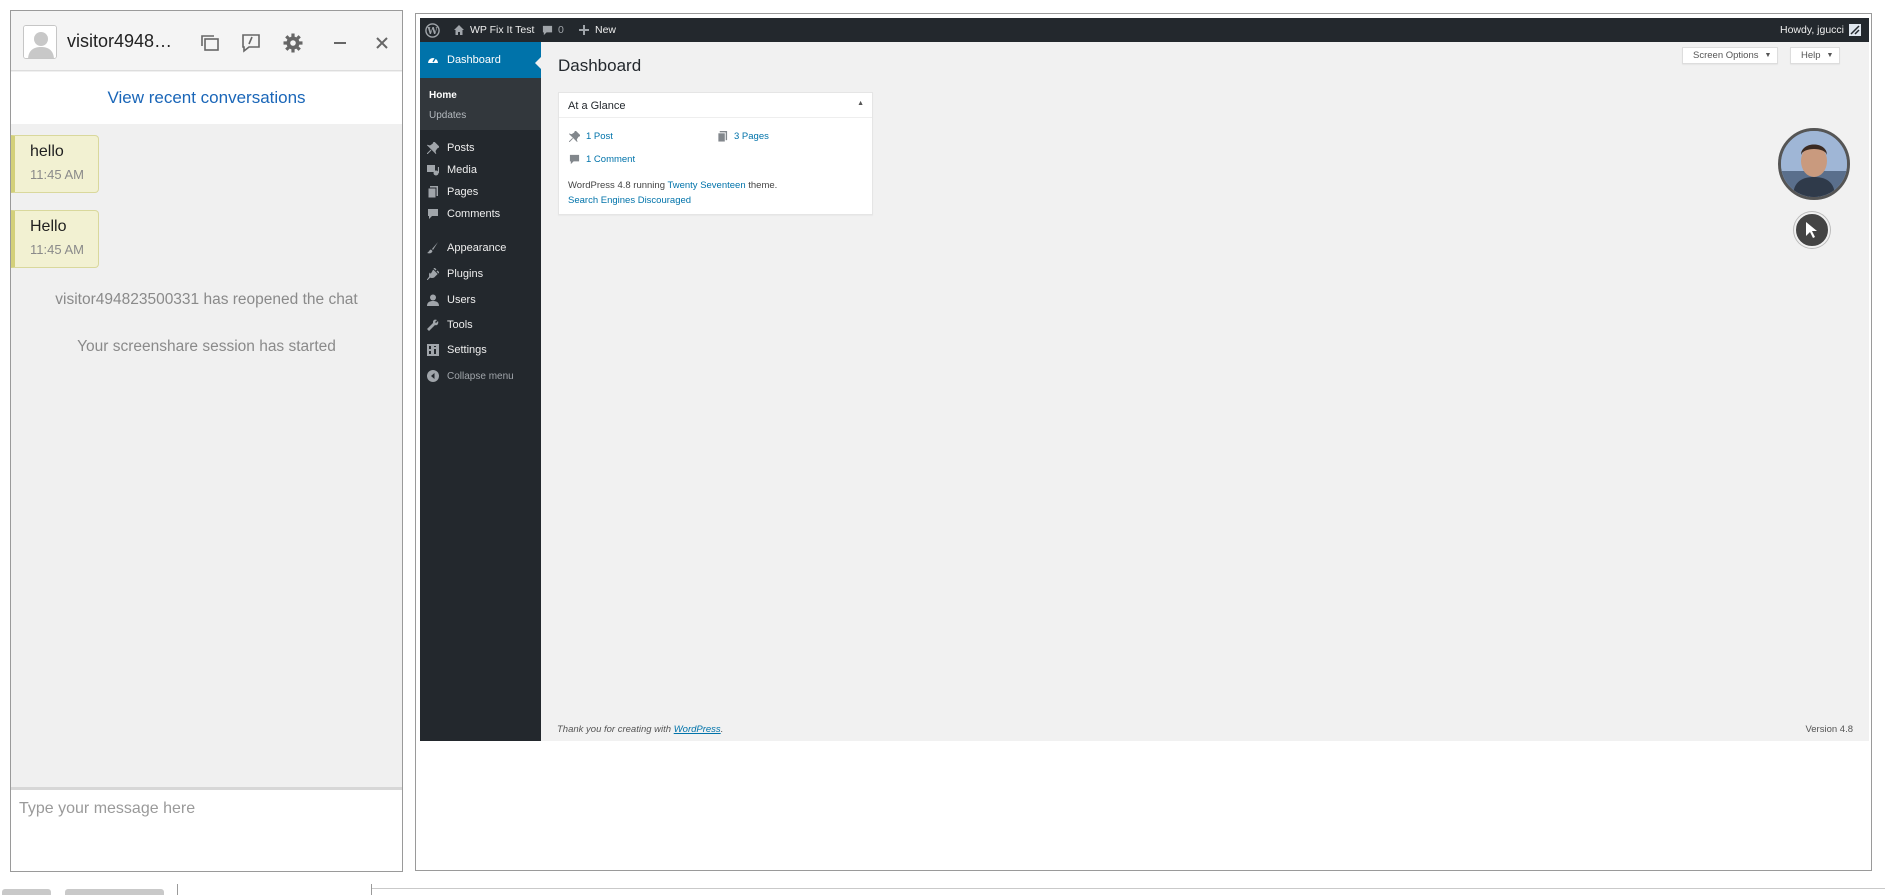  Describe the element at coordinates (48, 226) in the screenshot. I see `chat-message-text: Hello` at that location.